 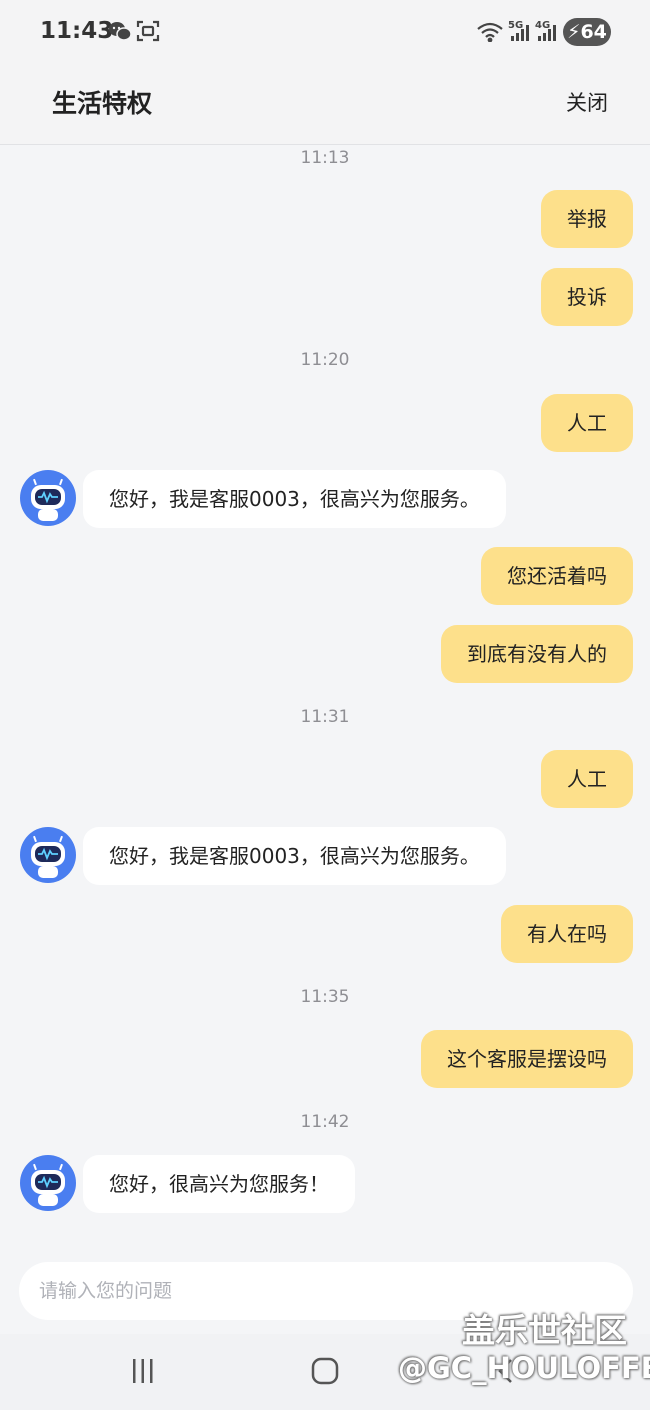 I want to click on page-title: 生活特权, so click(x=102, y=103).